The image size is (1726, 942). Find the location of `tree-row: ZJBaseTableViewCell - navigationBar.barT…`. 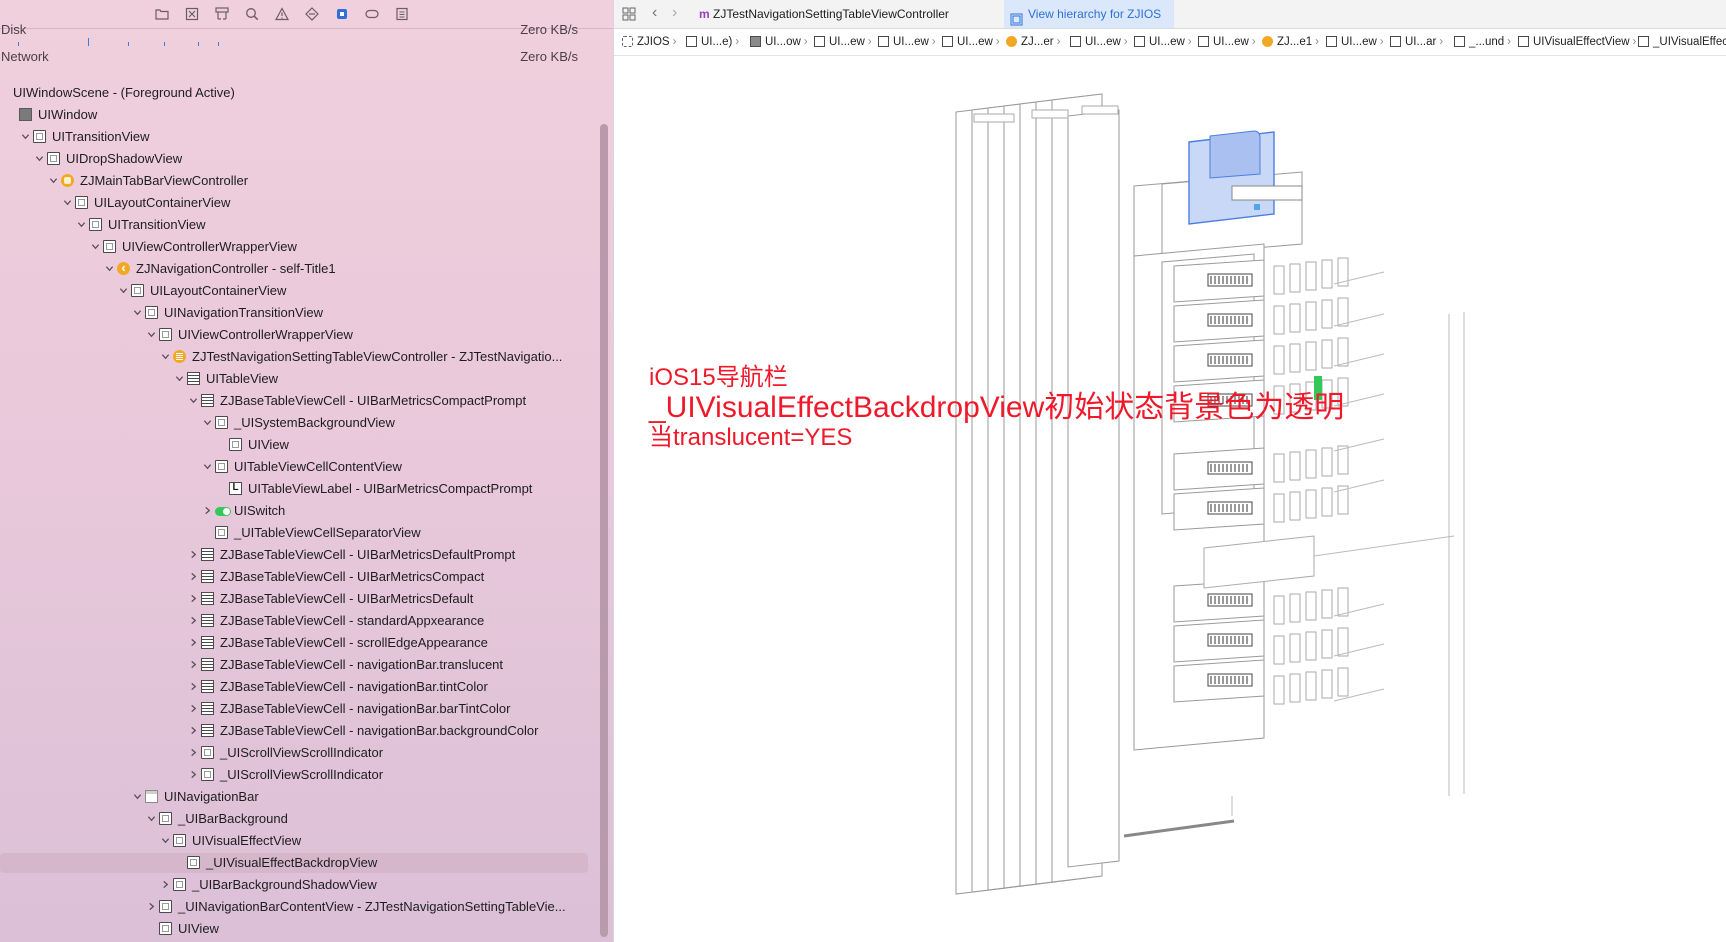

tree-row: ZJBaseTableViewCell - navigationBar.barT… is located at coordinates (295, 709).